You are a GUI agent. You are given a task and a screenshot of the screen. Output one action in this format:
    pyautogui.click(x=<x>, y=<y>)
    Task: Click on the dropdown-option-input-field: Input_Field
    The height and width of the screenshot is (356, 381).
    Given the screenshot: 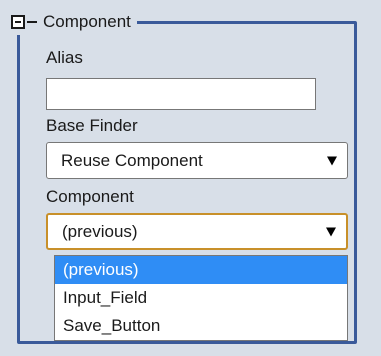 What is the action you would take?
    pyautogui.click(x=201, y=298)
    